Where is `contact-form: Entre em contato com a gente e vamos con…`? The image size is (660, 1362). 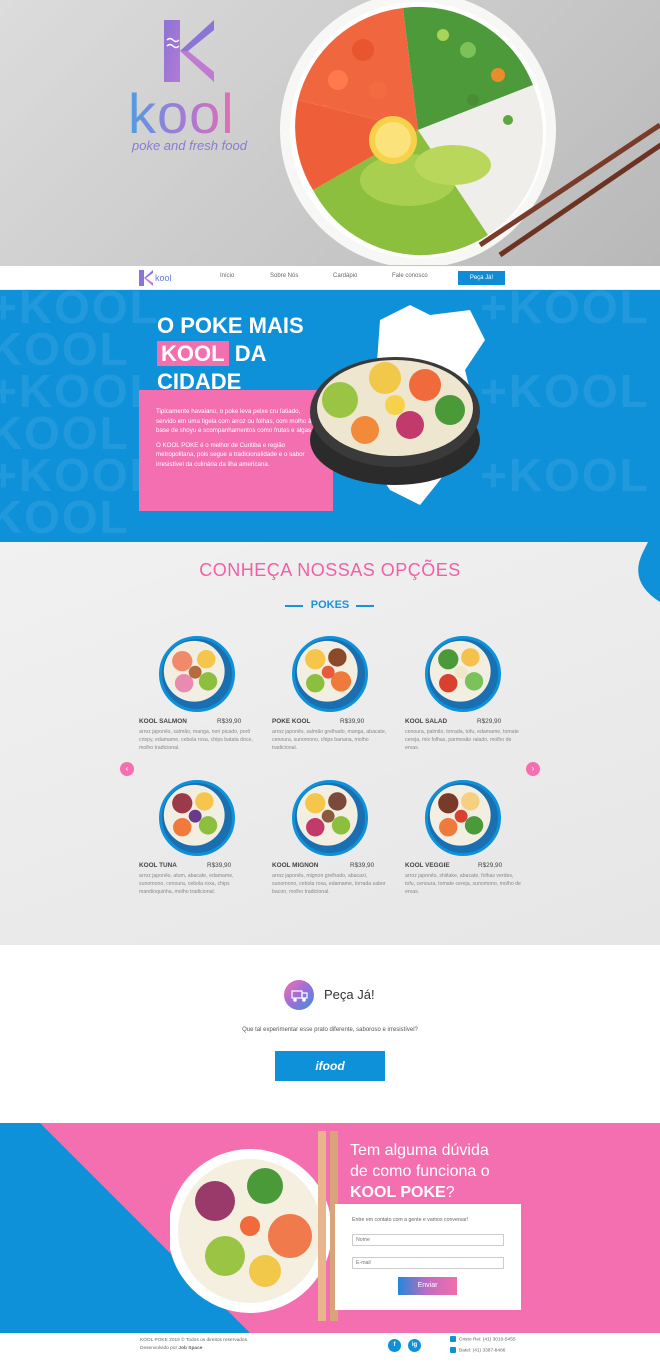
contact-form: Entre em contato com a gente e vamos con… is located at coordinates (428, 1257).